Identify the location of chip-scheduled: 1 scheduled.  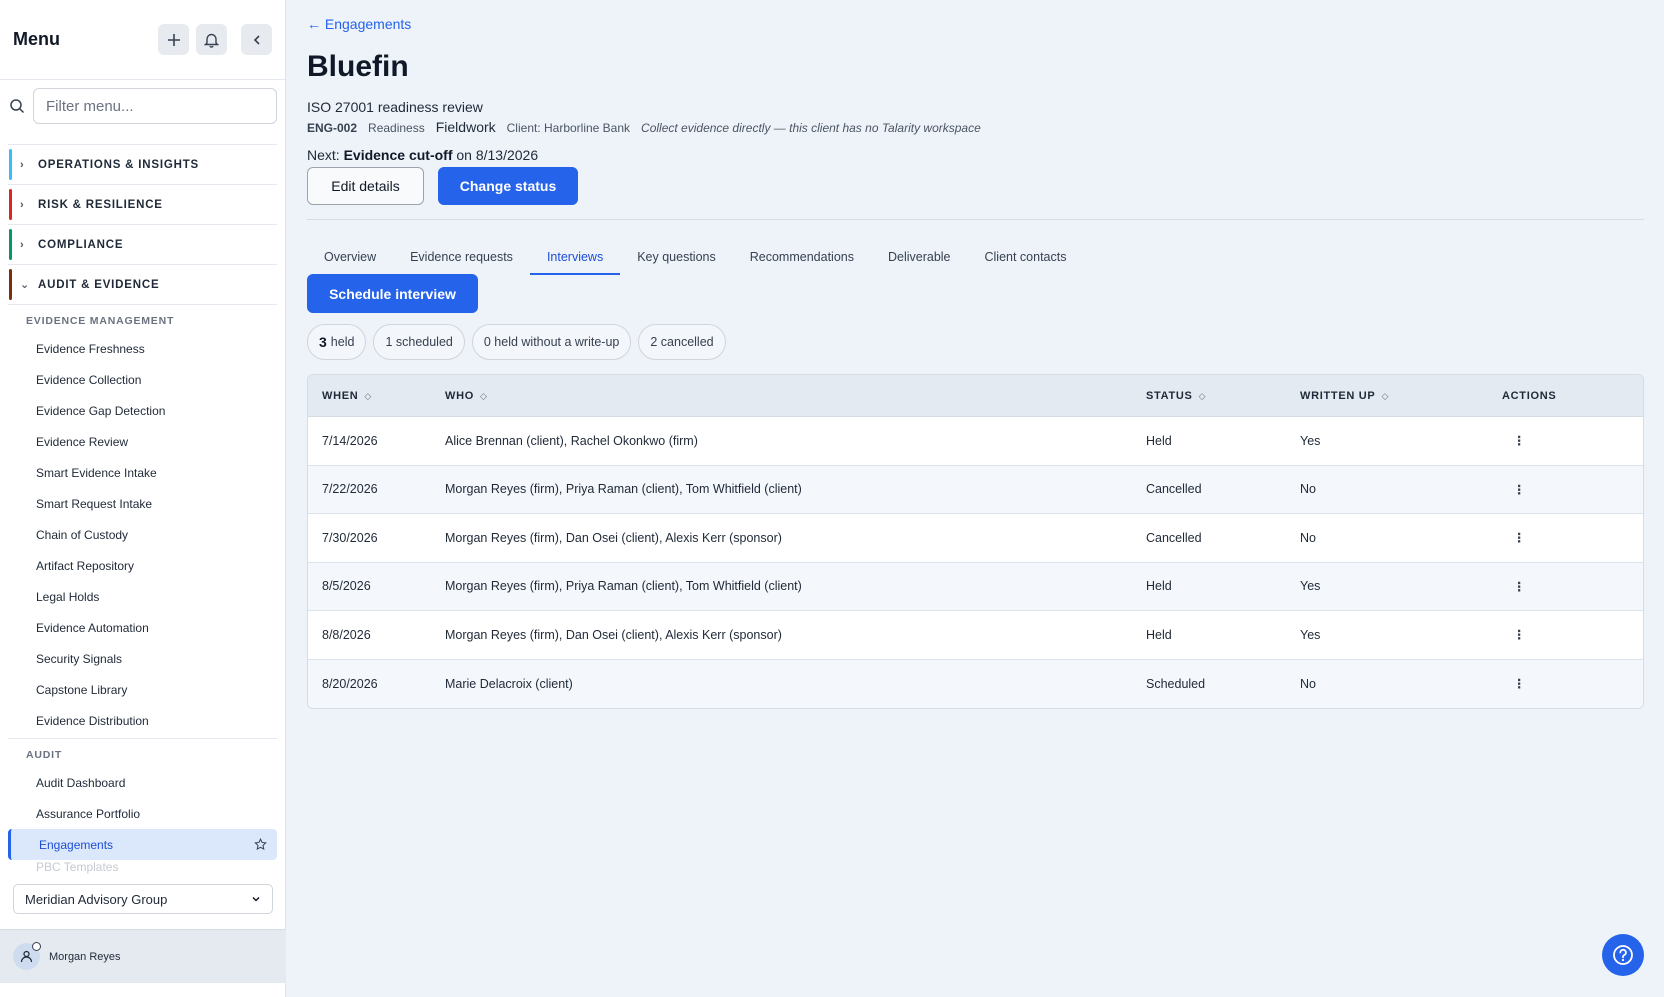
(419, 342).